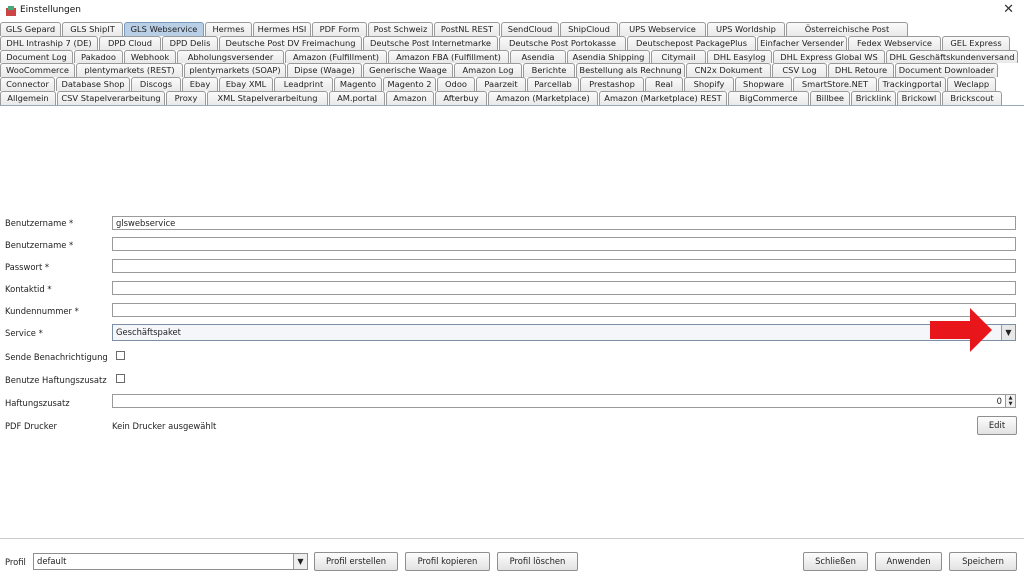 Image resolution: width=1024 pixels, height=579 pixels. What do you see at coordinates (93, 84) in the screenshot?
I see `tab-database-shop: Database Shop` at bounding box center [93, 84].